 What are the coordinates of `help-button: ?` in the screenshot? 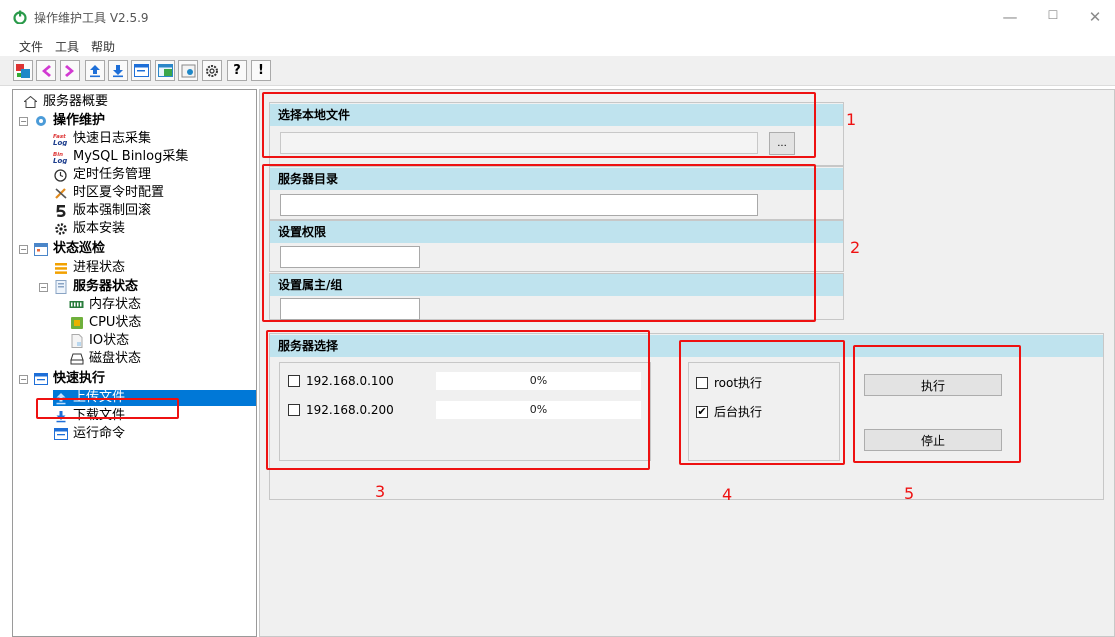 It's located at (237, 70).